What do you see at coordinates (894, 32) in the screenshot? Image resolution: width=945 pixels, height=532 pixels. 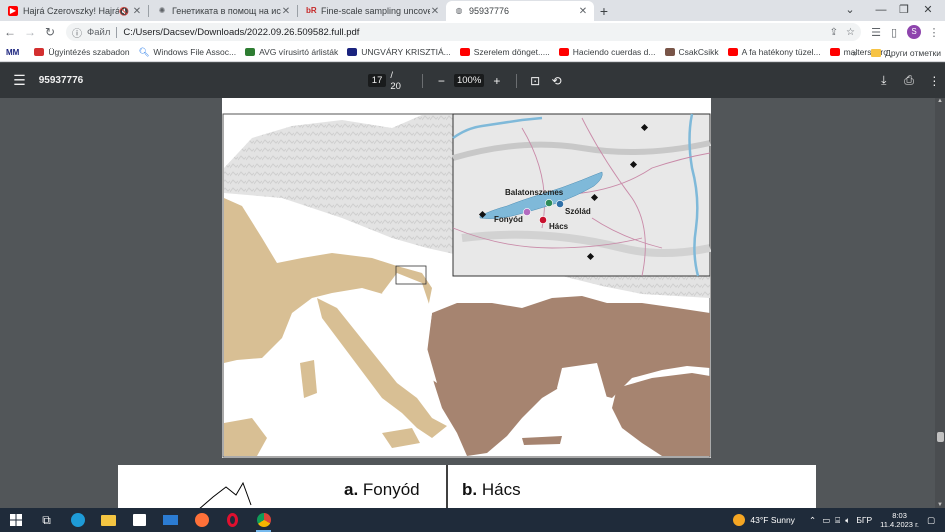 I see `side-panel-icon: ▯` at bounding box center [894, 32].